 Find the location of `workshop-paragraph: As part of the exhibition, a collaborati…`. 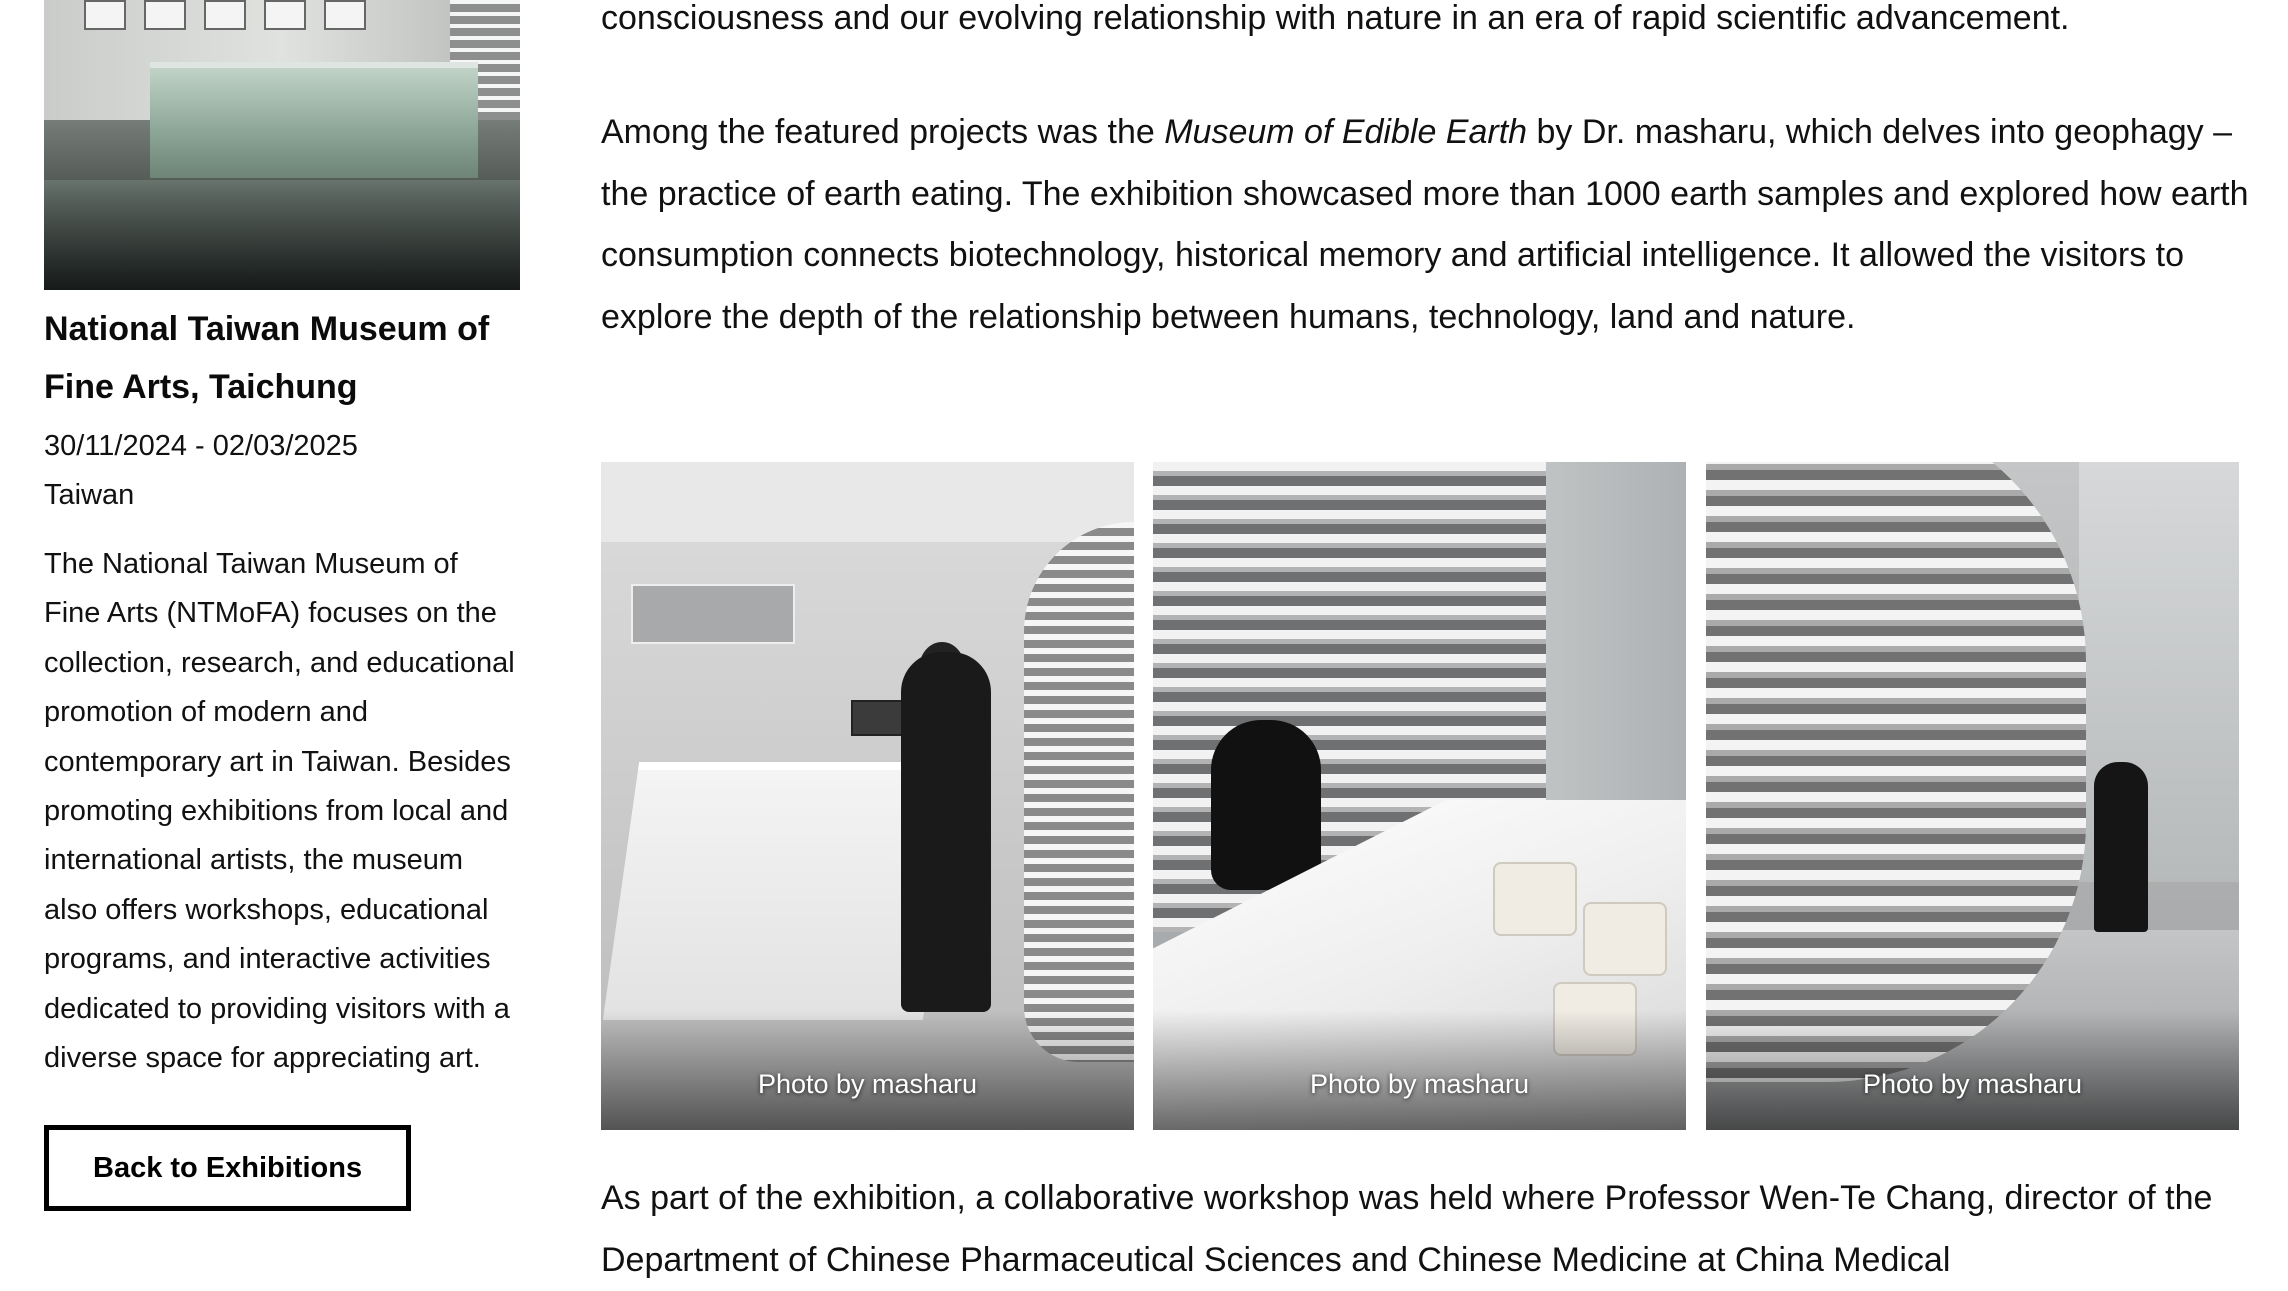

workshop-paragraph: As part of the exhibition, a collaborati… is located at coordinates (1407, 1229).